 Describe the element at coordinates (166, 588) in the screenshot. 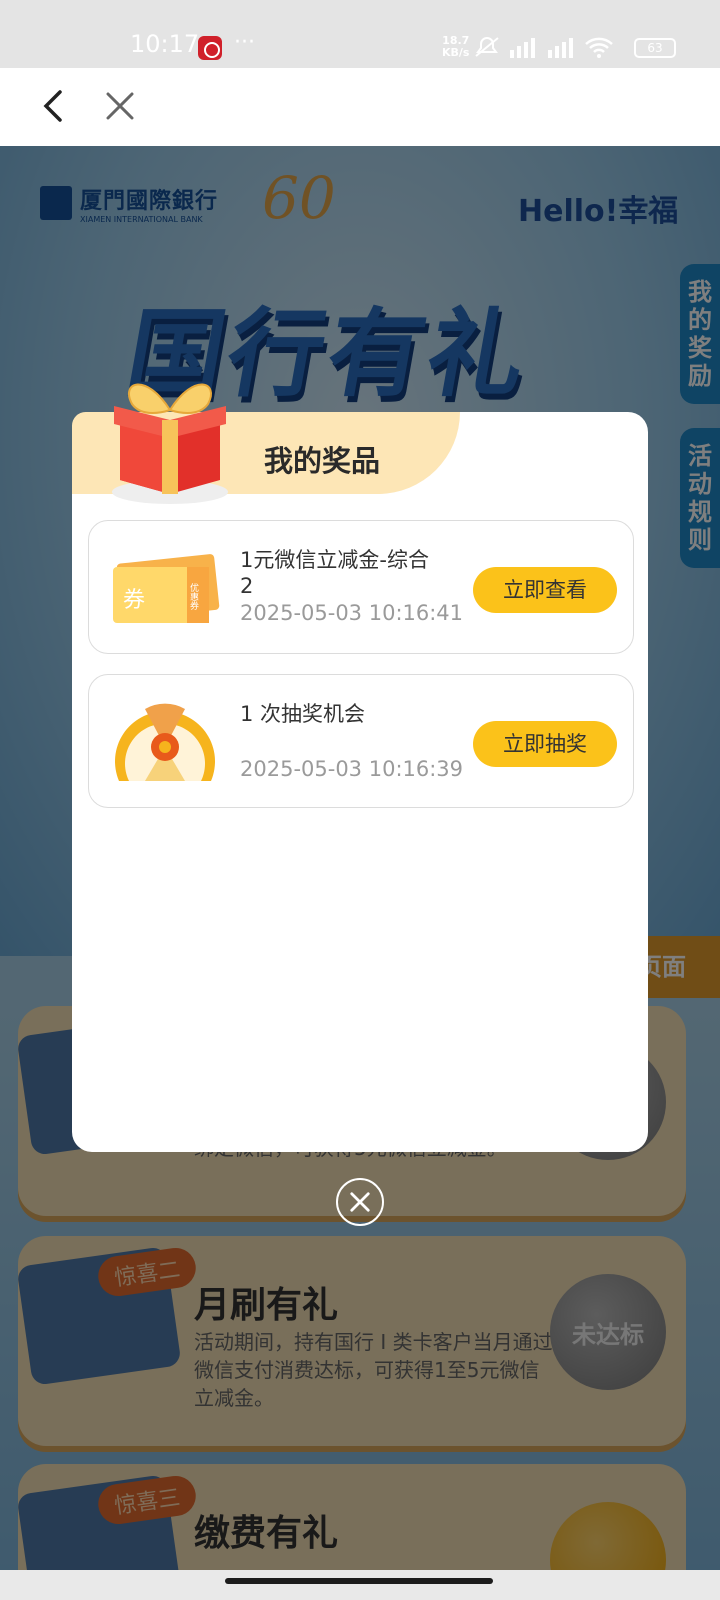

I see `coupon-icon: 券 优惠券` at that location.